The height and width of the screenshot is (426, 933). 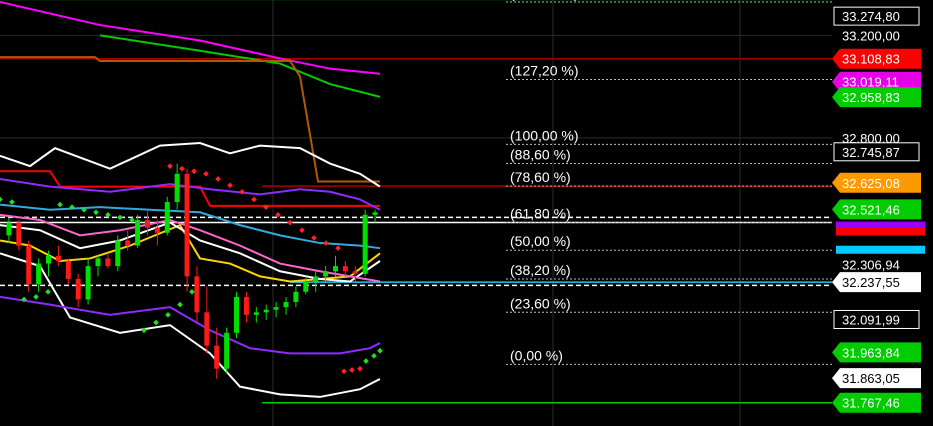 I want to click on price-tag-label: 32.958,83, so click(x=871, y=97).